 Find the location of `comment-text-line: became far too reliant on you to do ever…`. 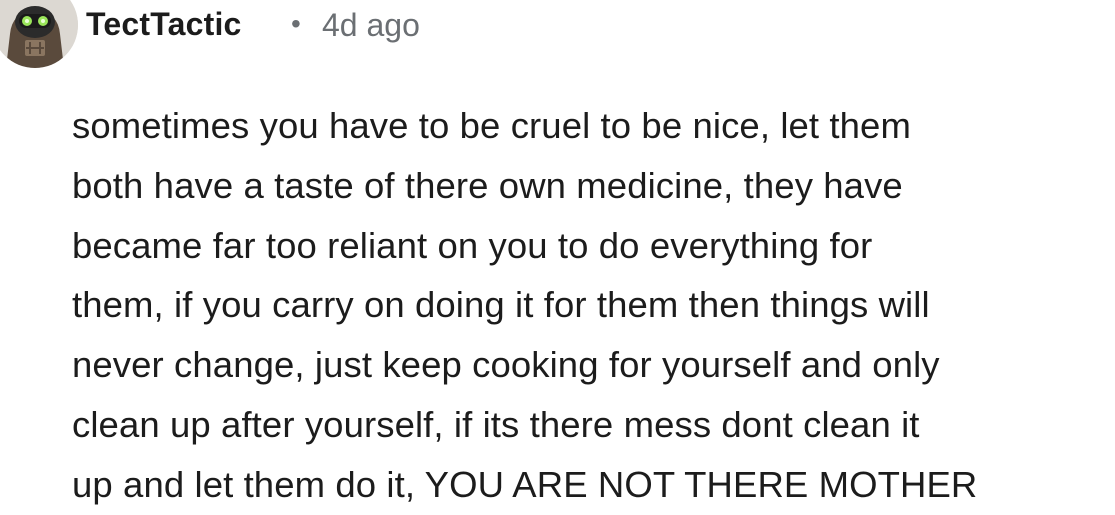

comment-text-line: became far too reliant on you to do ever… is located at coordinates (472, 245).